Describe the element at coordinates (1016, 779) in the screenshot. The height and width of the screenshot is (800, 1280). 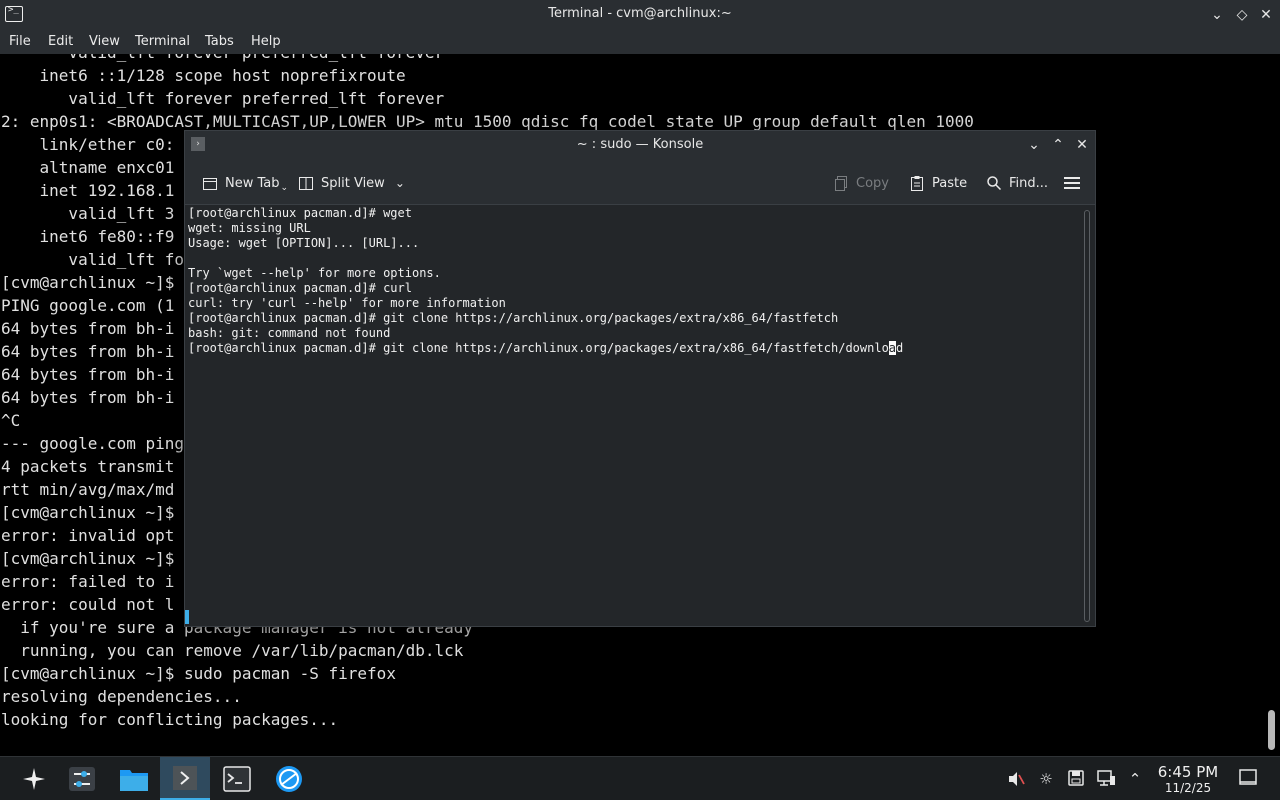
I see `volume-muted-icon` at that location.